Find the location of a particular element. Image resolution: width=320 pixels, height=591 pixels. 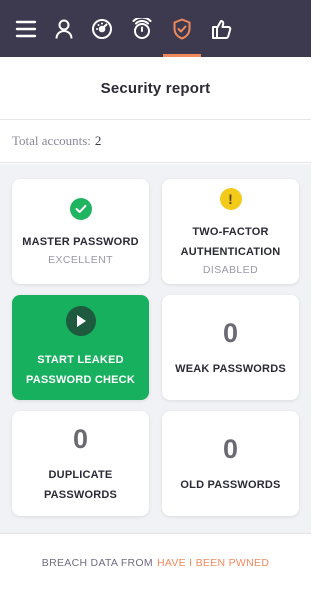

page-title: Security report is located at coordinates (155, 88).